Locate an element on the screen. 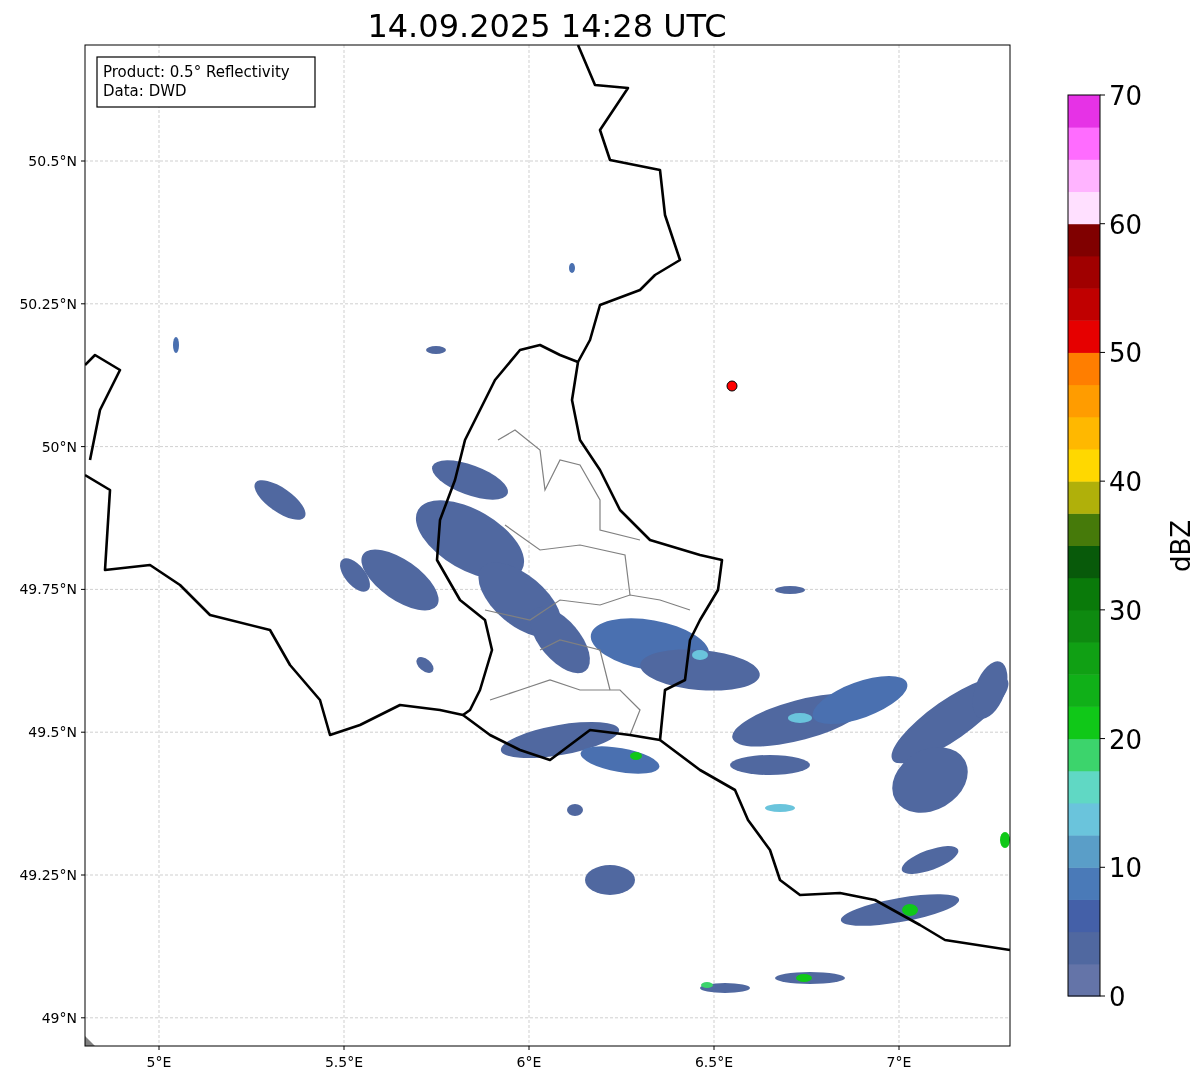 This screenshot has width=1202, height=1081. latitude-label: 50.5°N is located at coordinates (52, 161).